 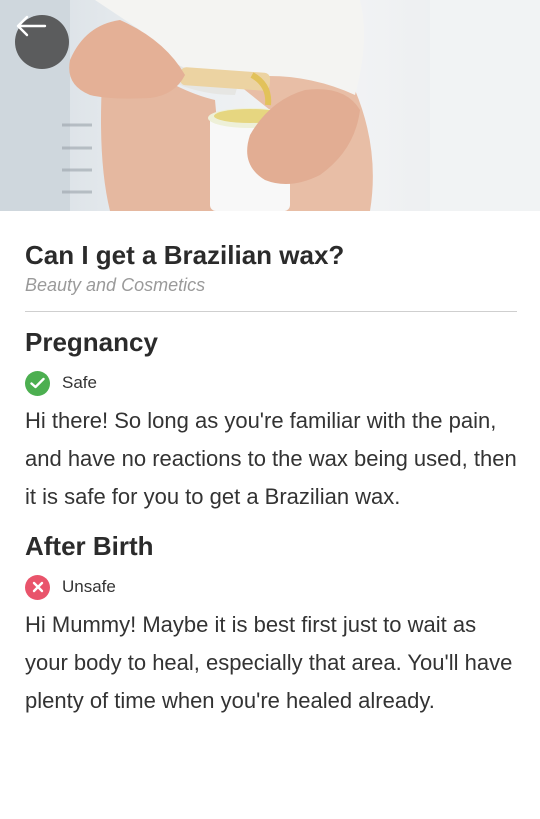 What do you see at coordinates (115, 285) in the screenshot?
I see `category-label: Beauty and Cosmetics` at bounding box center [115, 285].